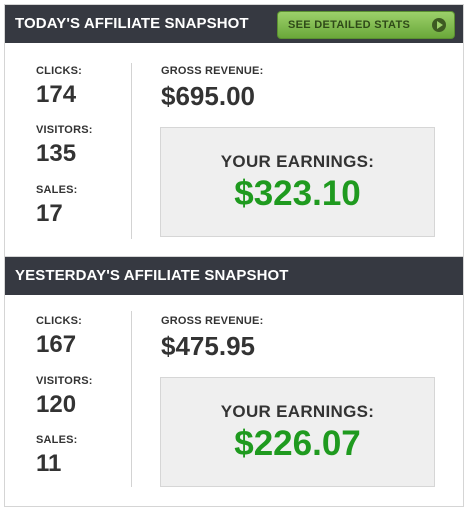 The width and height of the screenshot is (468, 511). What do you see at coordinates (56, 404) in the screenshot?
I see `visitors-value: 120` at bounding box center [56, 404].